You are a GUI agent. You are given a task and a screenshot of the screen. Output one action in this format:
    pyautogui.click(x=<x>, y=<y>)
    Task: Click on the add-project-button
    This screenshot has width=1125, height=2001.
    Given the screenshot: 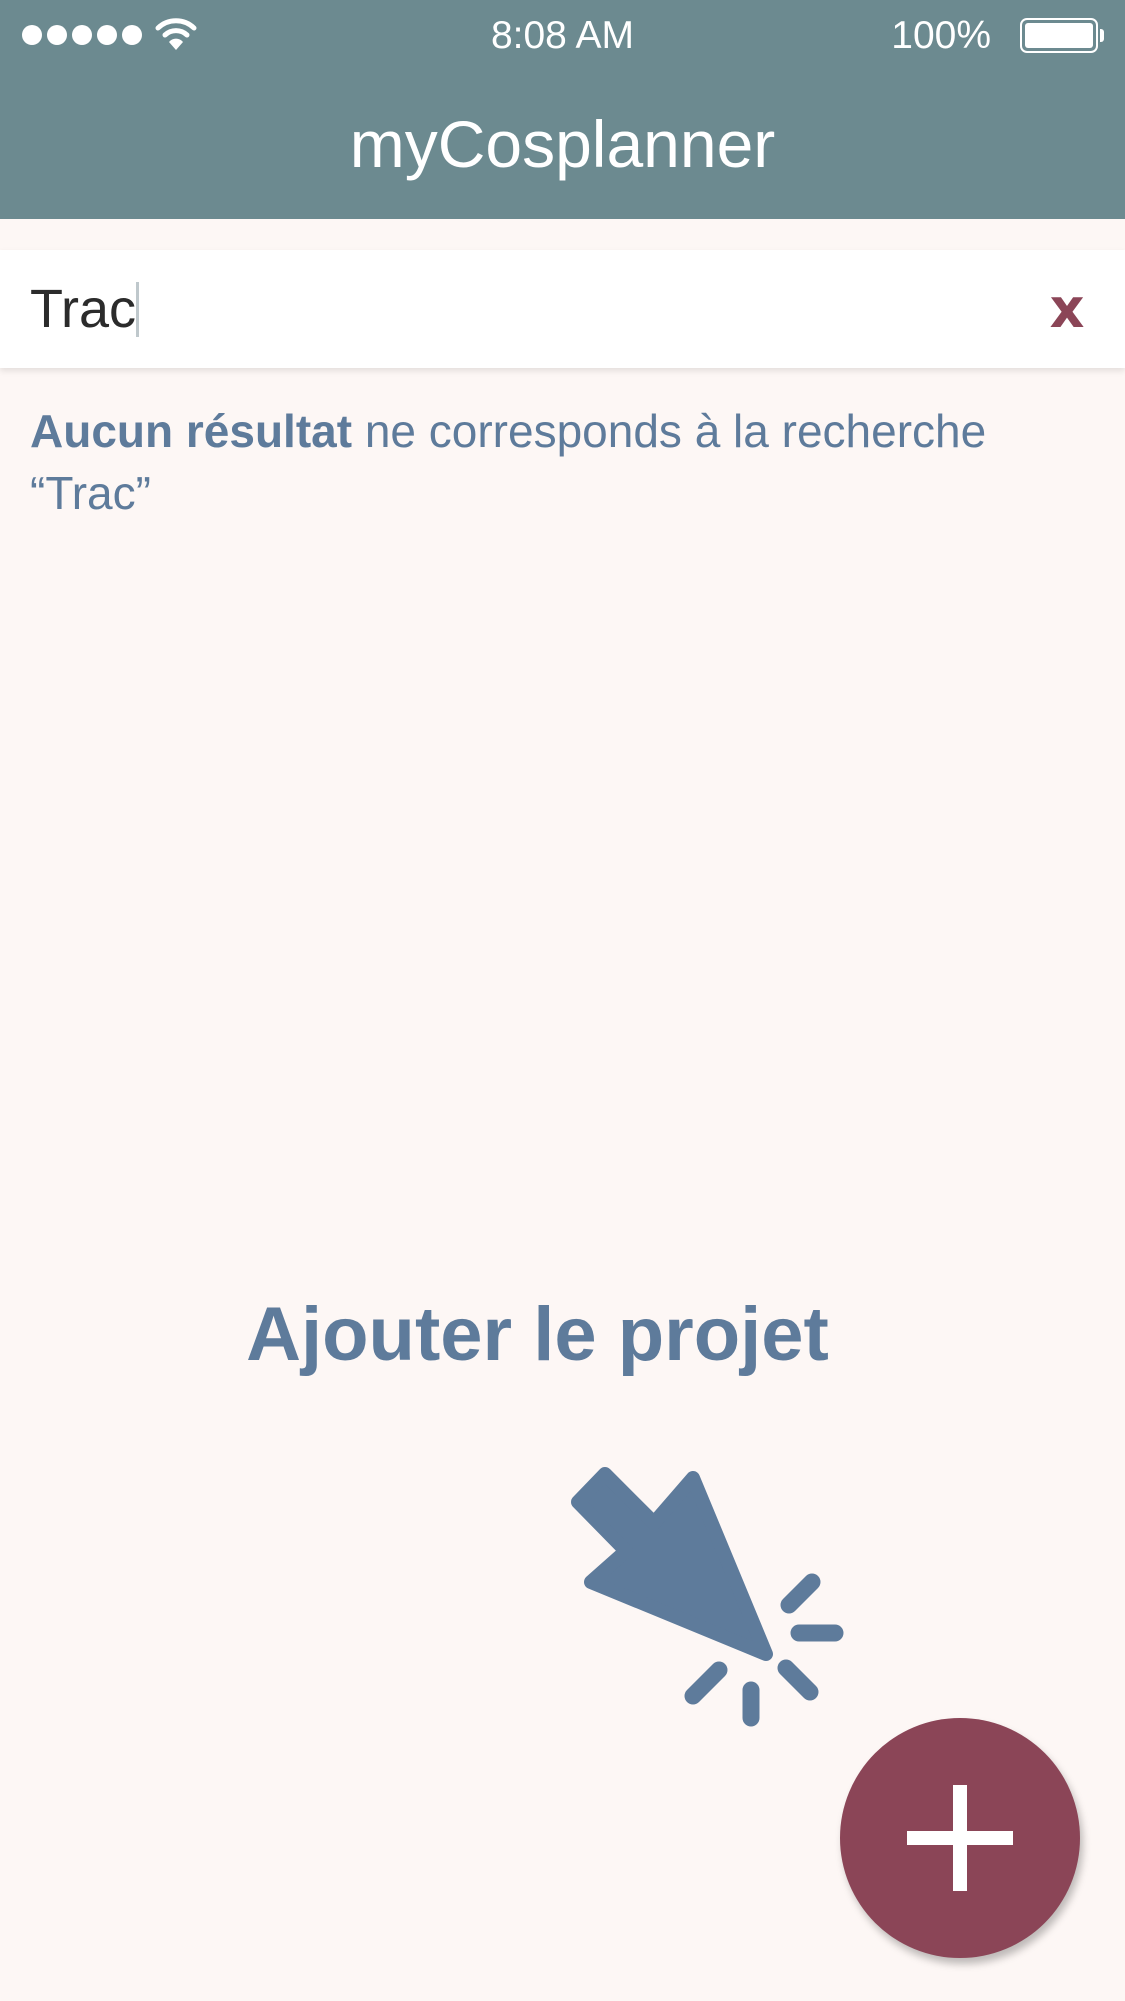 What is the action you would take?
    pyautogui.click(x=960, y=1838)
    